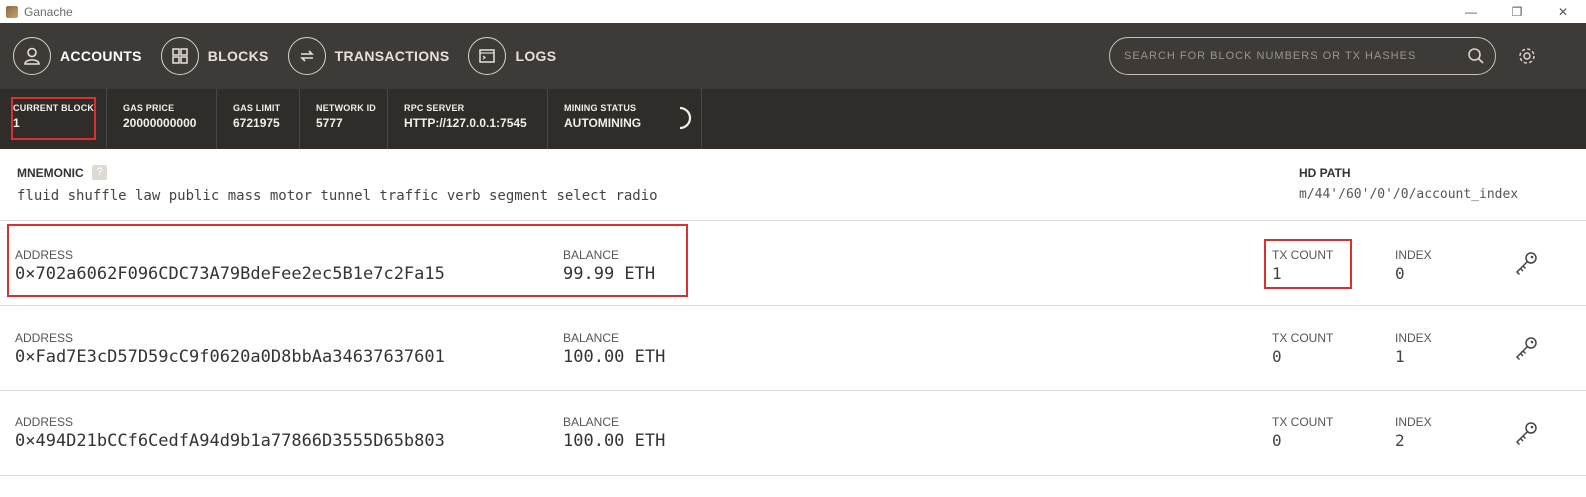 This screenshot has height=497, width=1586. Describe the element at coordinates (1400, 273) in the screenshot. I see `account-index: 0` at that location.